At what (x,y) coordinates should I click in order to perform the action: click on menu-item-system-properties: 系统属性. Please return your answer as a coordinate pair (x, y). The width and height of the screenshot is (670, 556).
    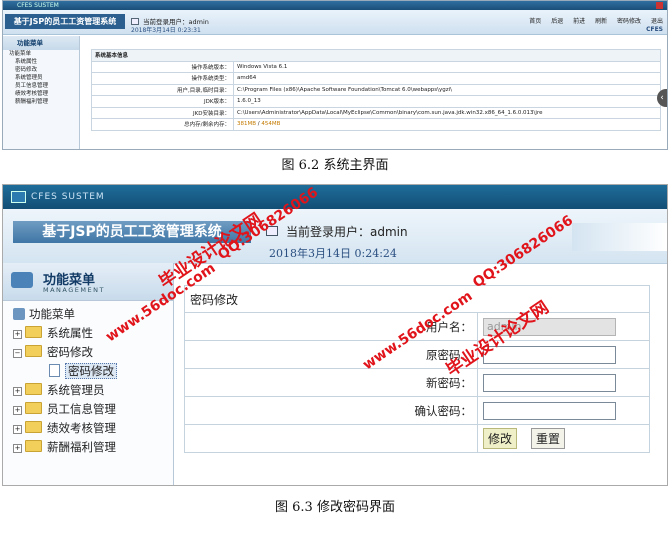
    Looking at the image, I should click on (41, 62).